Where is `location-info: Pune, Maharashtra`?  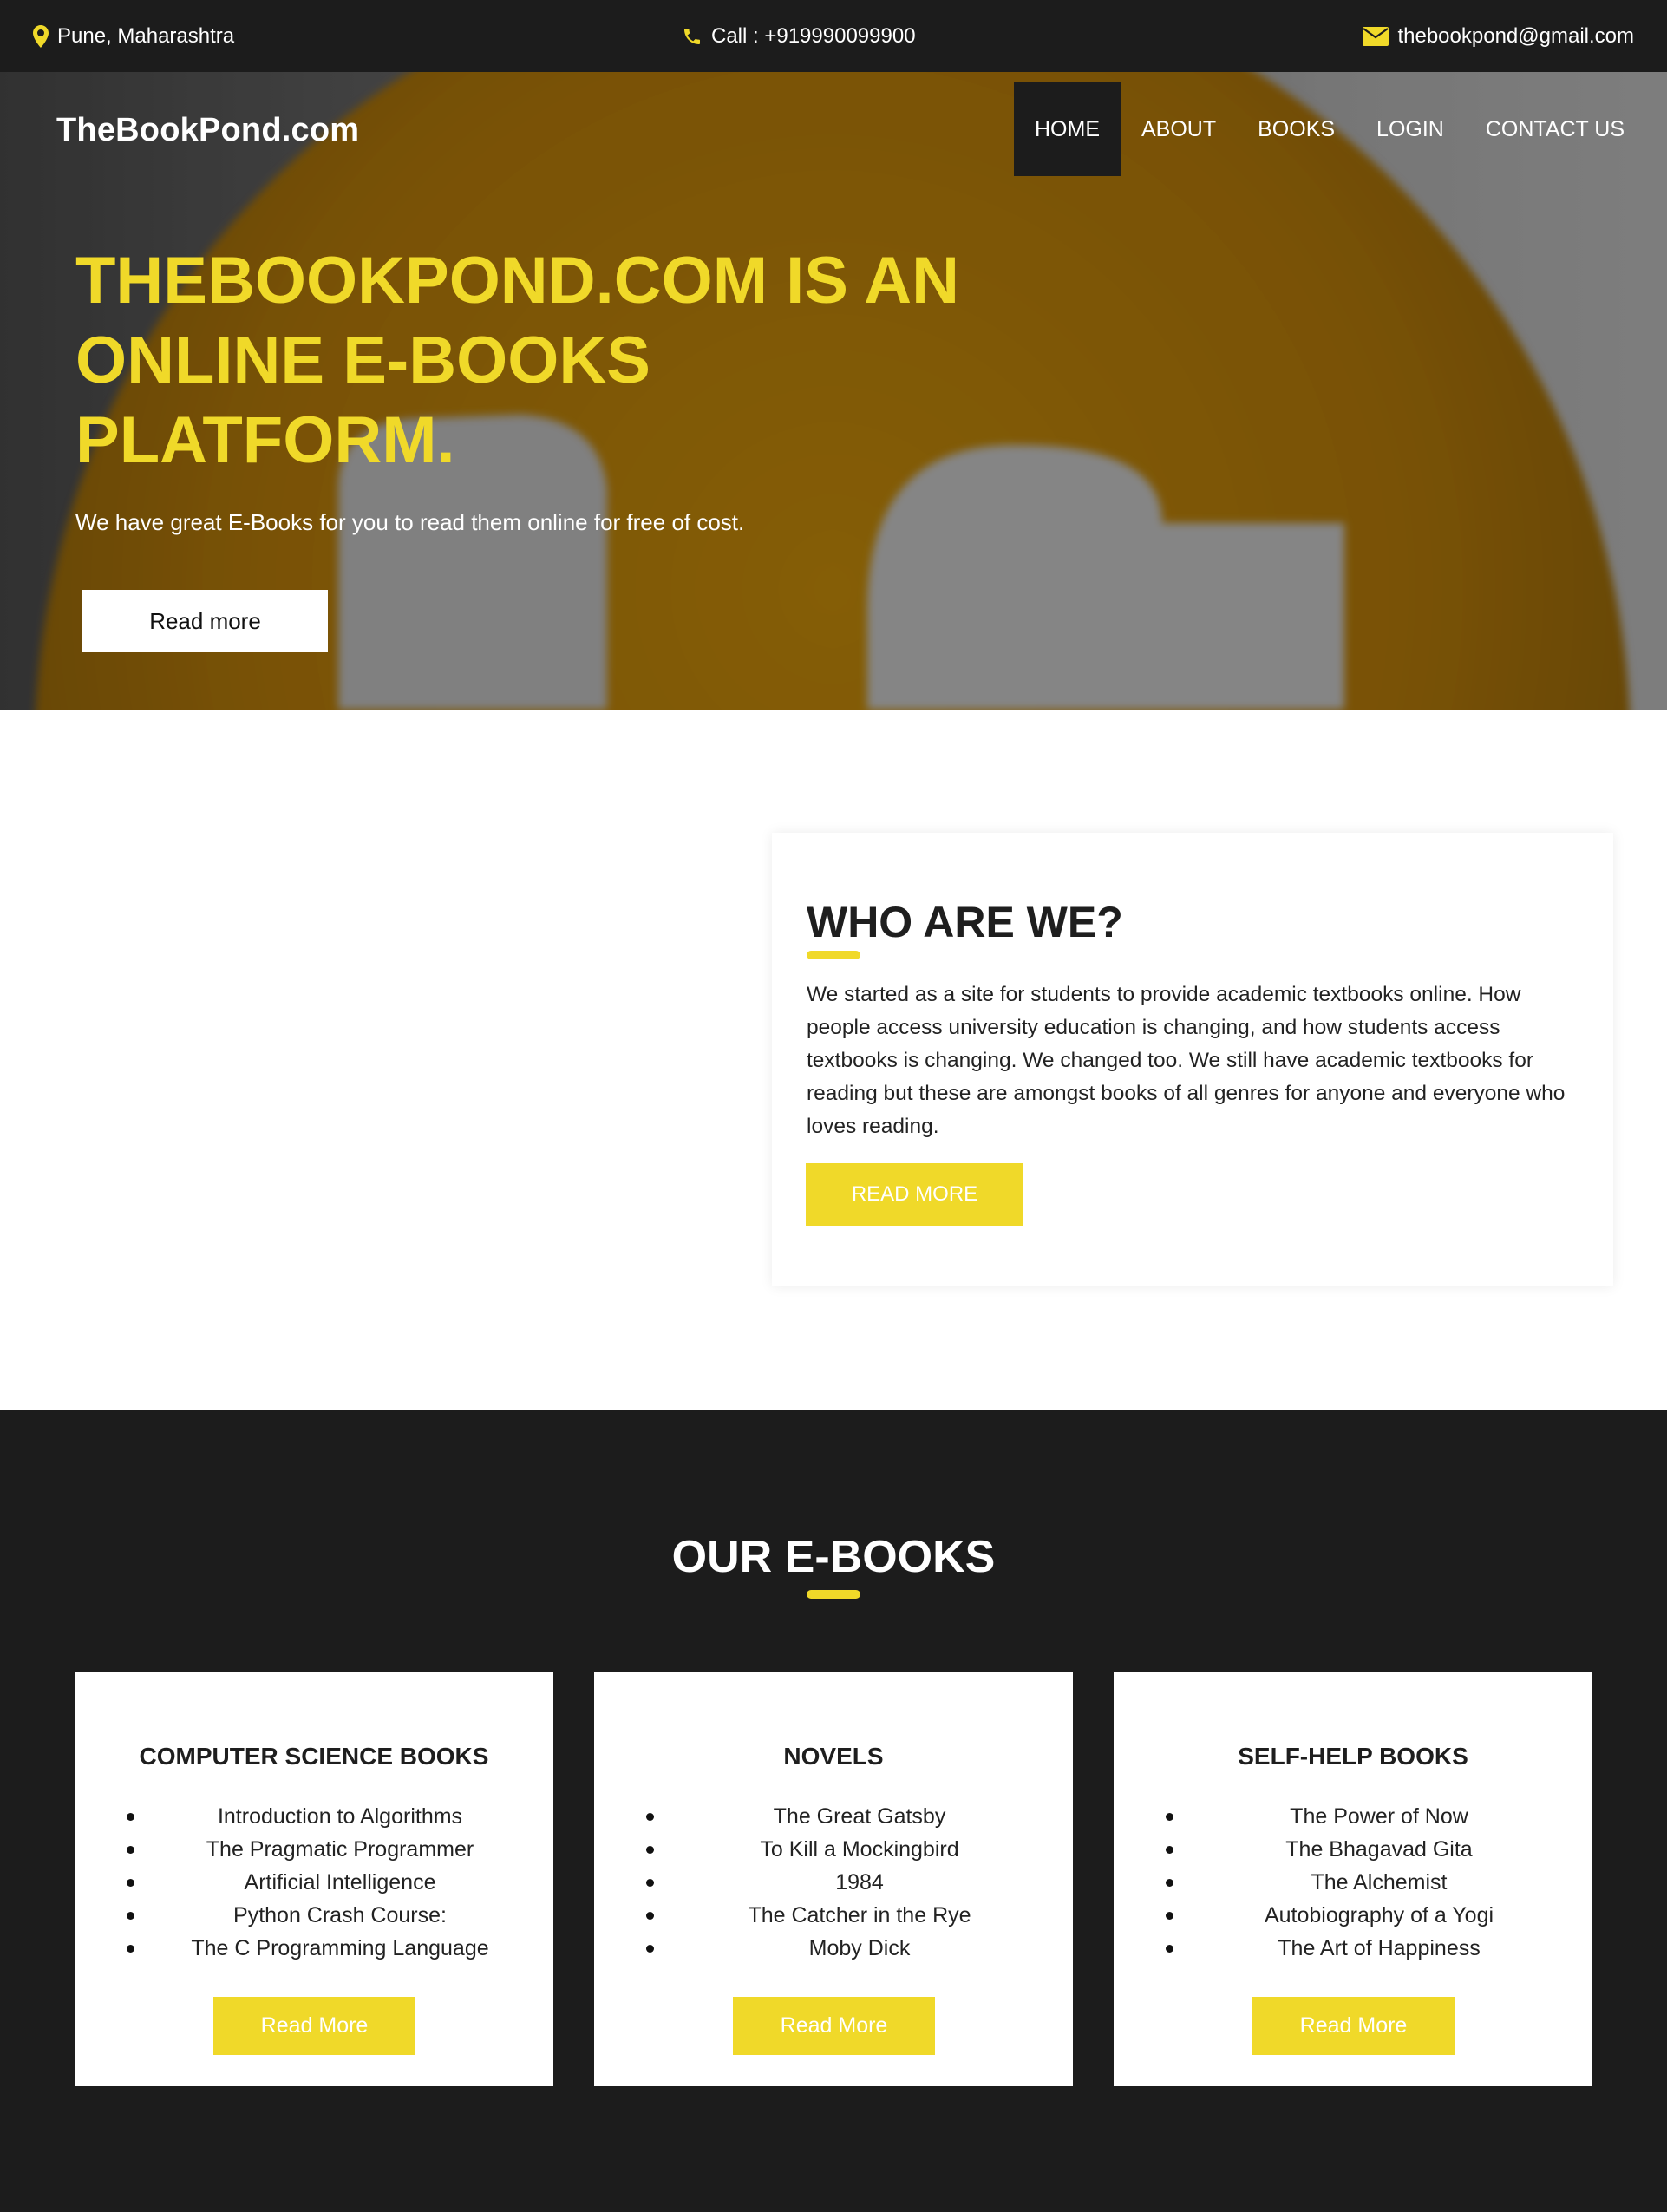 location-info: Pune, Maharashtra is located at coordinates (133, 36).